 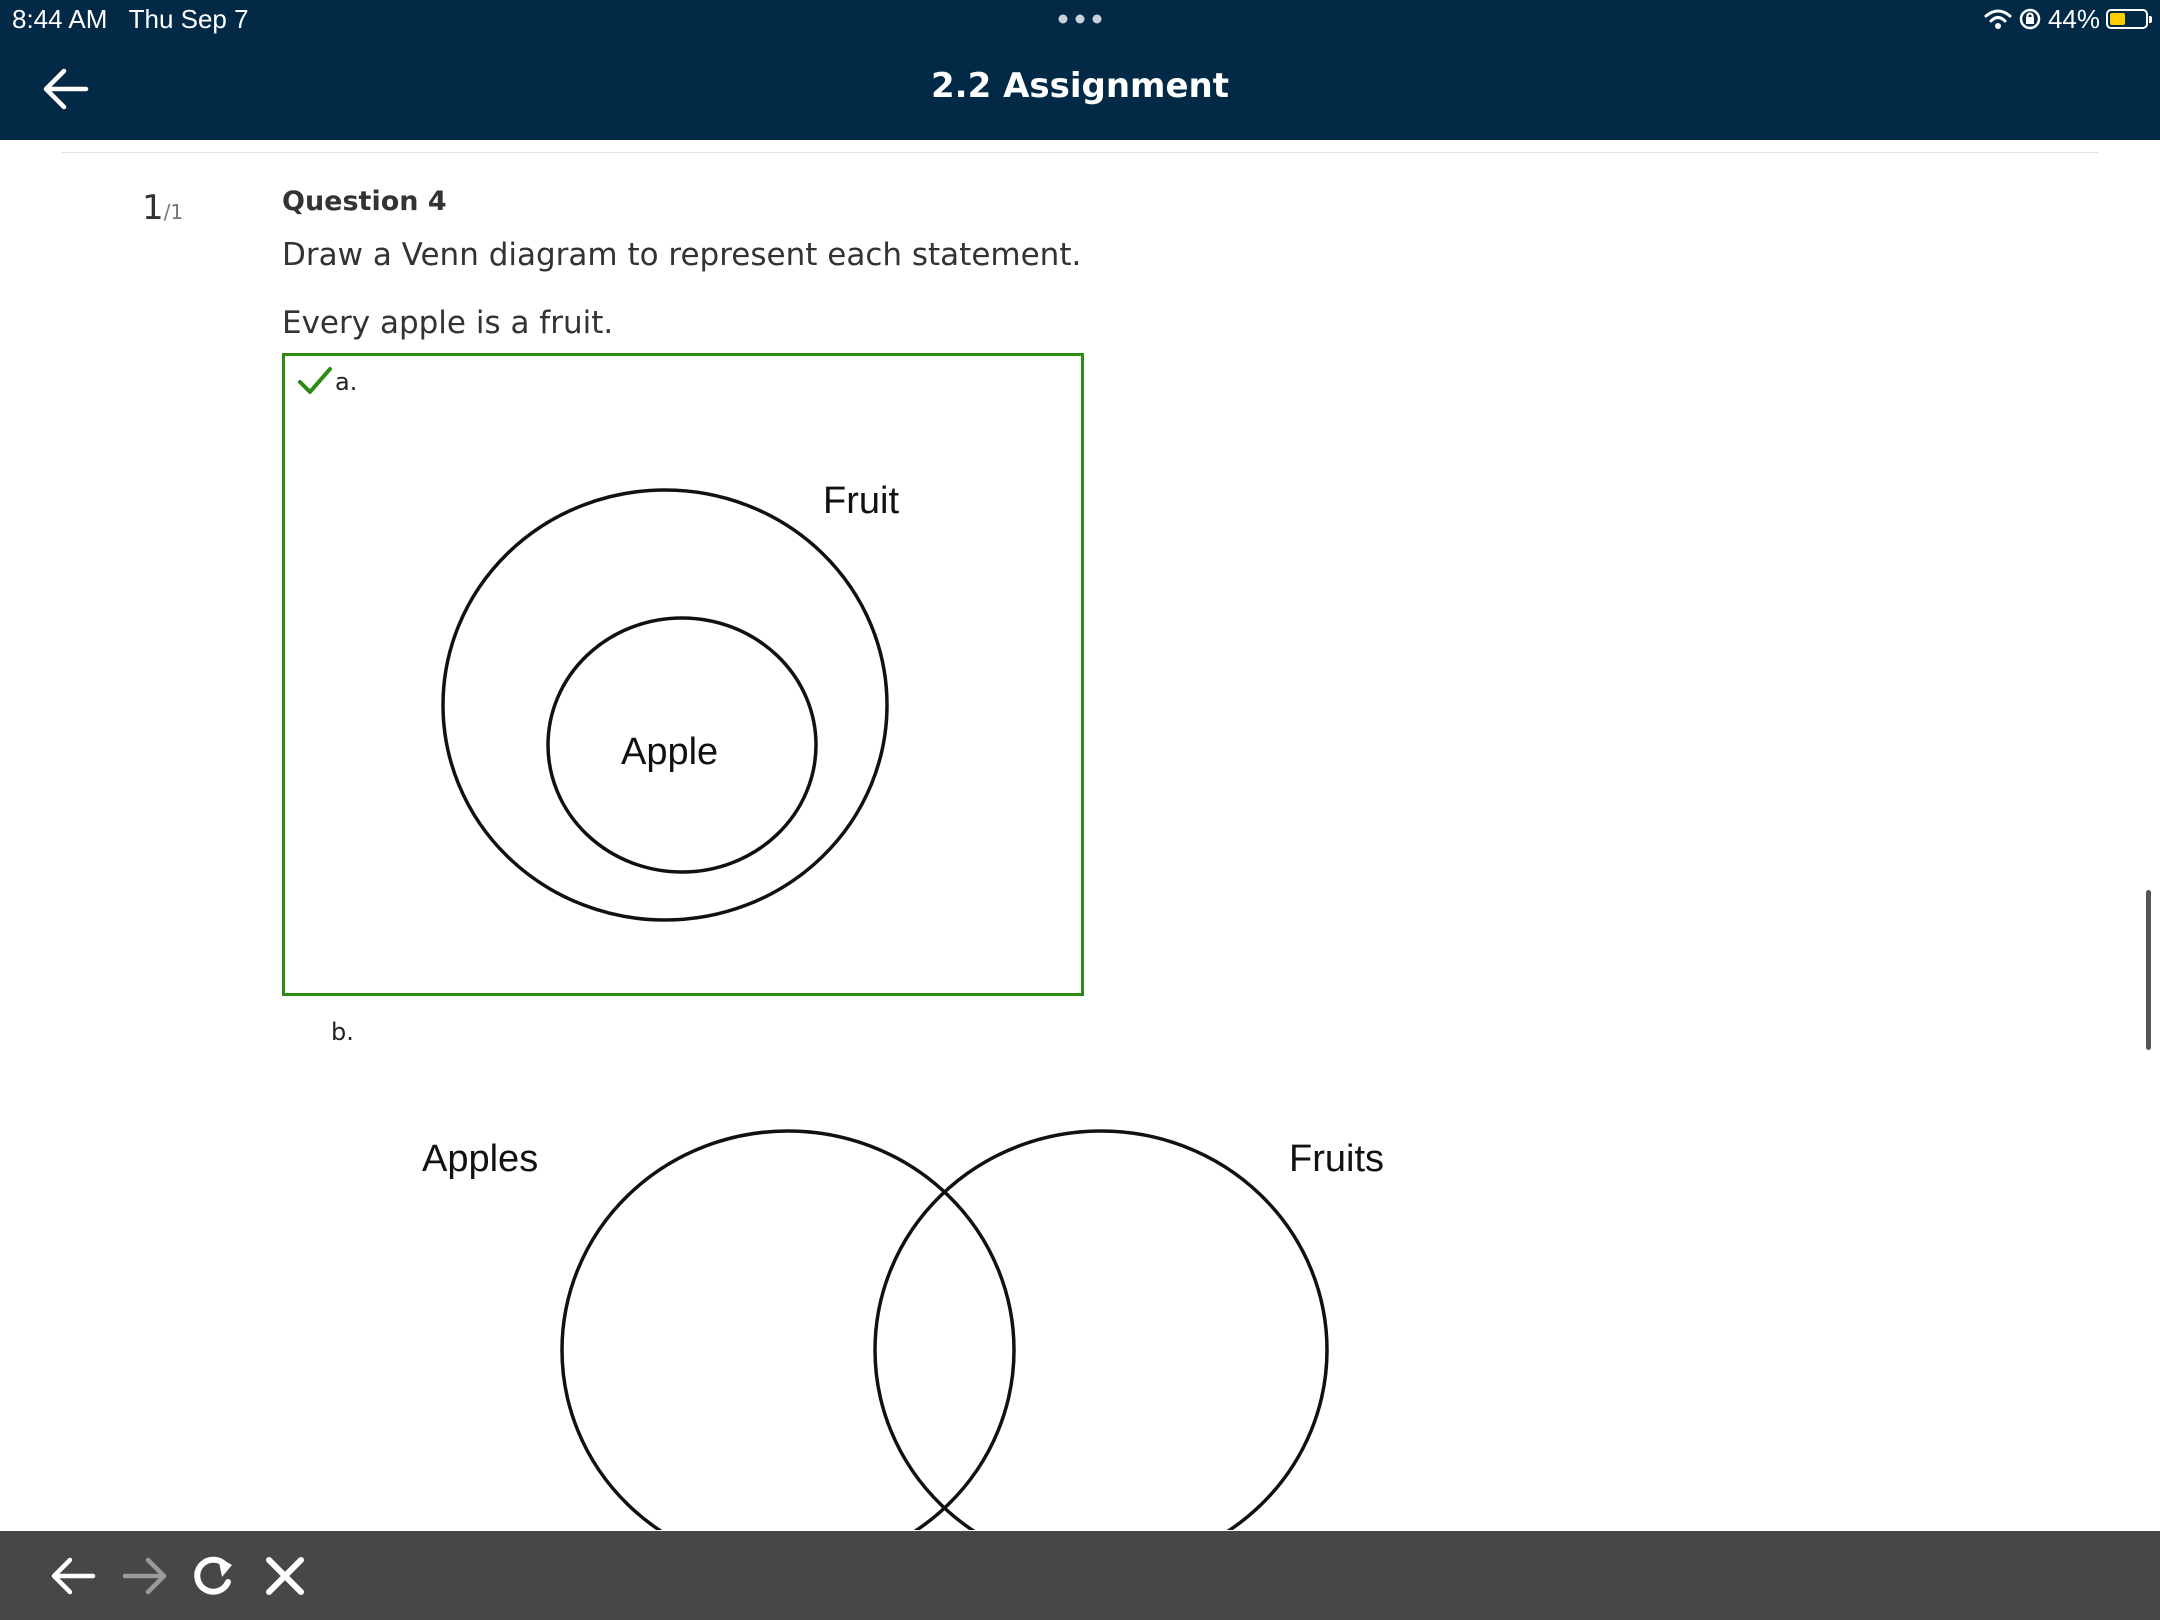 I want to click on apples-label: Apples, so click(x=480, y=1159).